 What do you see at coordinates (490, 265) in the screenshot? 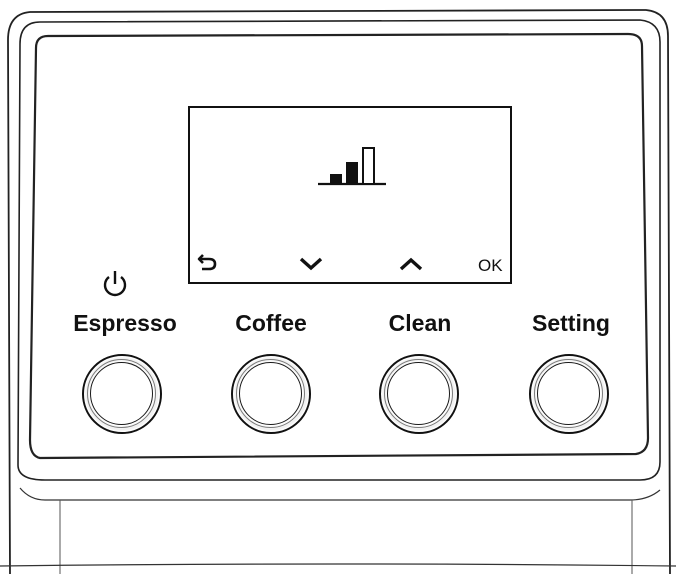
I see `ok-label: OK` at bounding box center [490, 265].